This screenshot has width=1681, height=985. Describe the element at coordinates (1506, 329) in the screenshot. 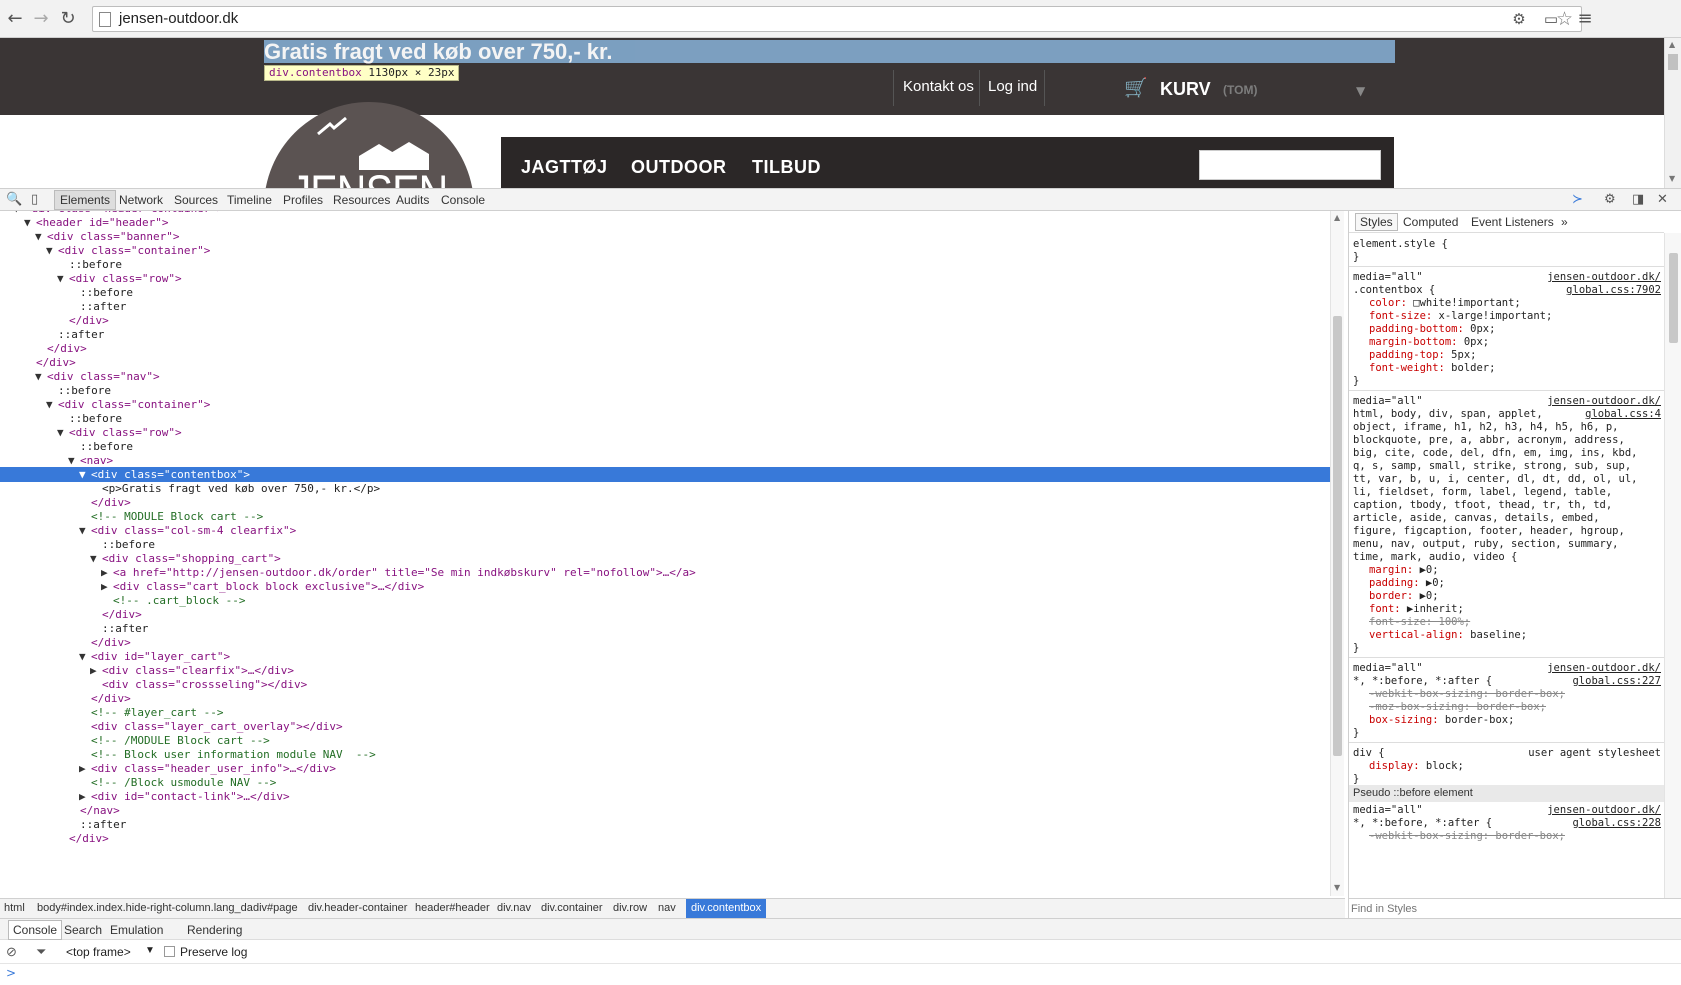

I see `css-property: padding-bottom: 0px;` at that location.